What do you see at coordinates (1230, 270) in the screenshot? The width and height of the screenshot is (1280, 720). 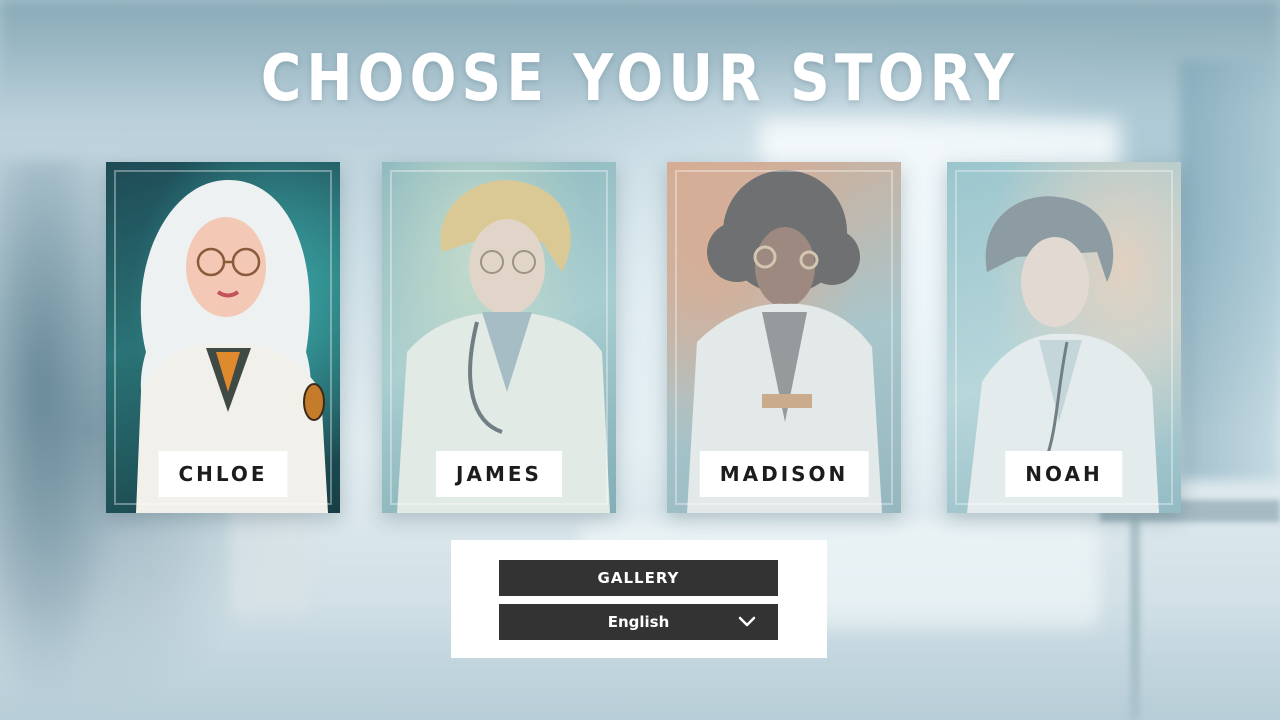 I see `background-shelf` at bounding box center [1230, 270].